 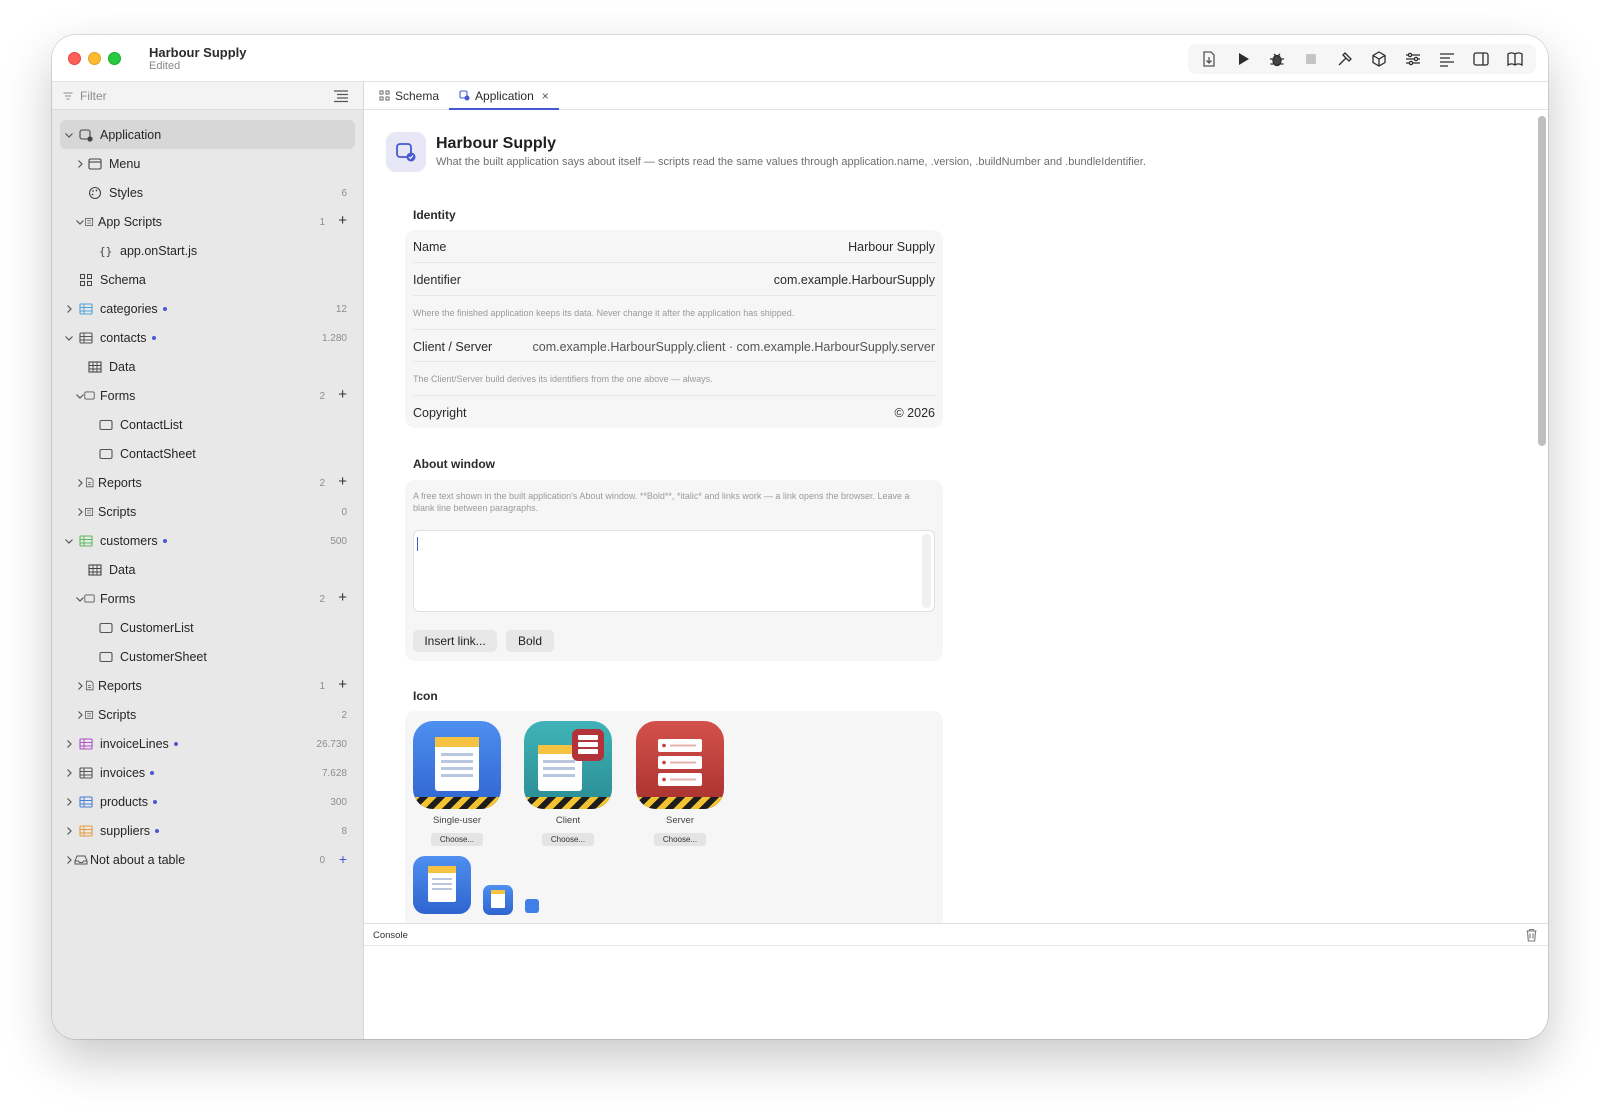 I want to click on documentation-button, so click(x=1515, y=59).